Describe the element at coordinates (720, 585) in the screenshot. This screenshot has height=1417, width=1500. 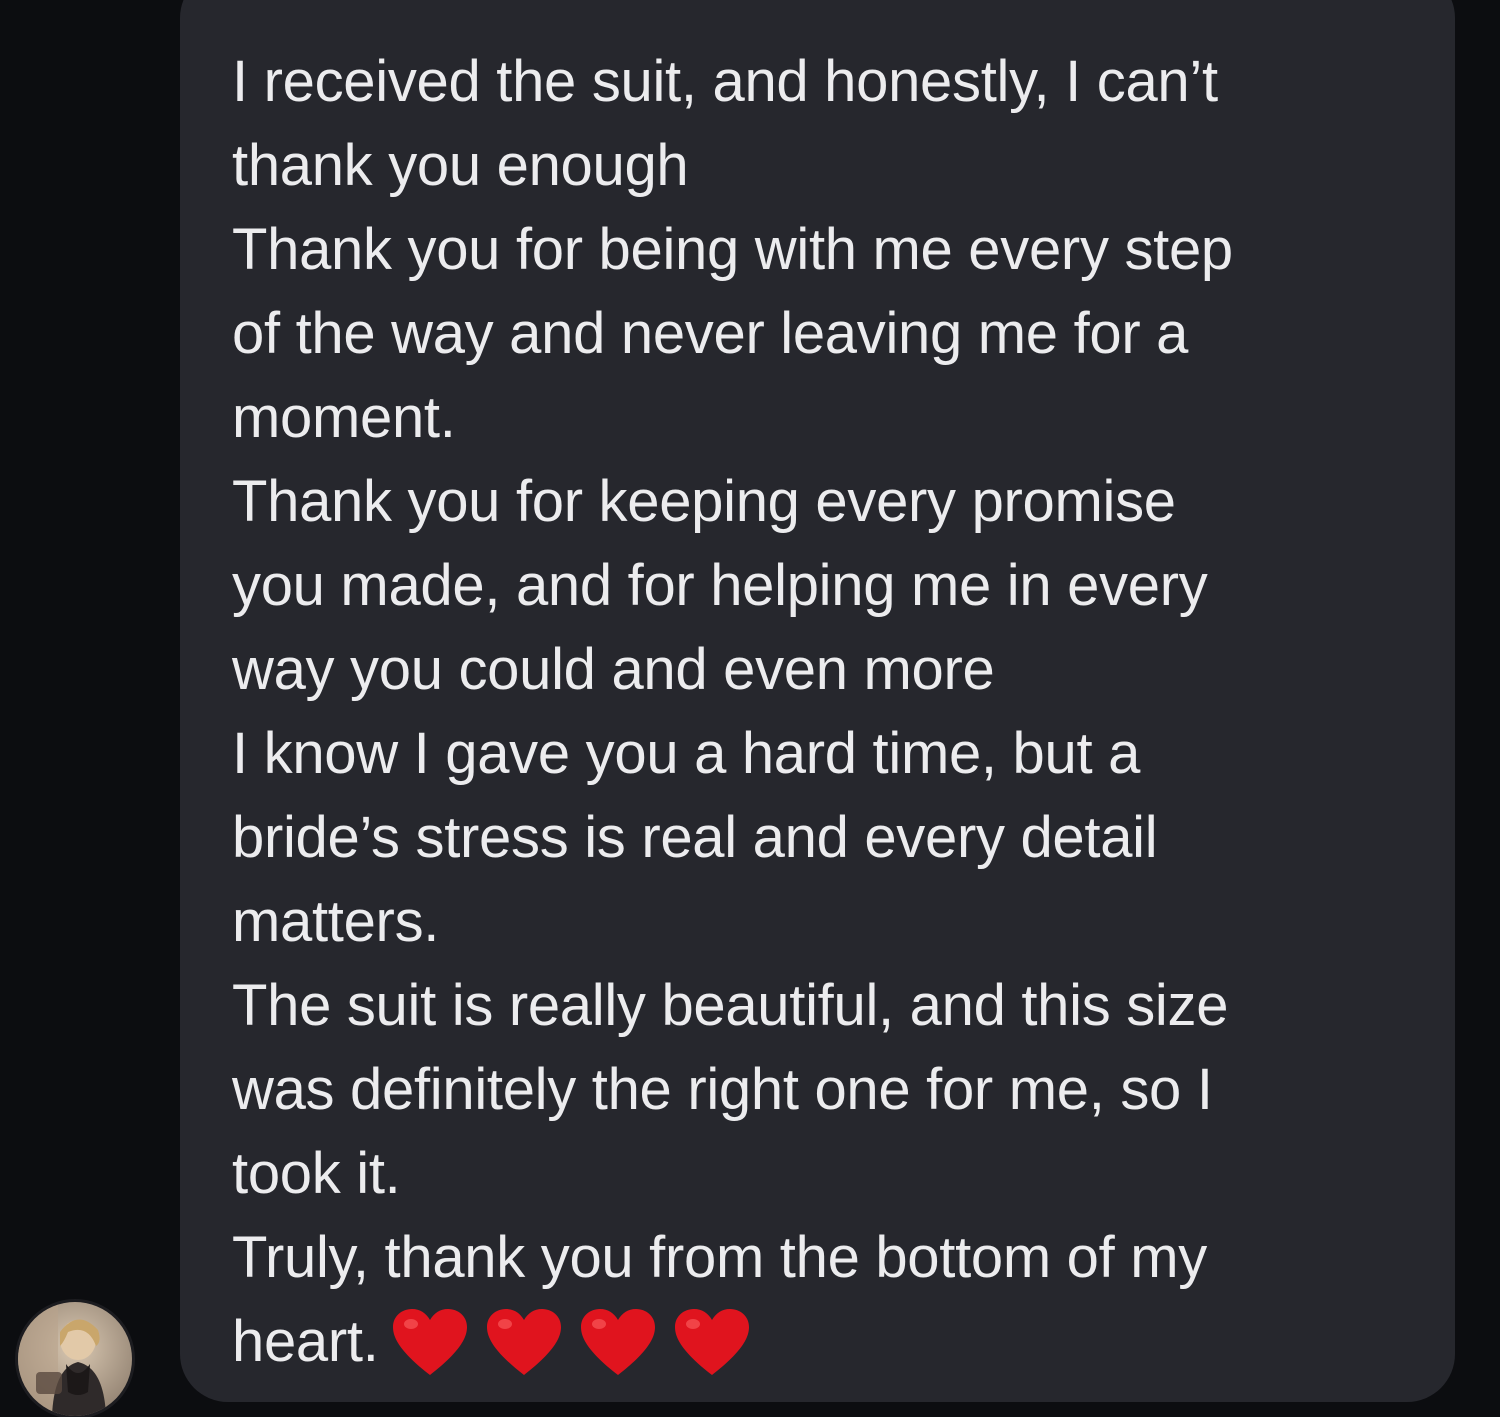
I see `message-line: you made, and for helping me in every` at that location.